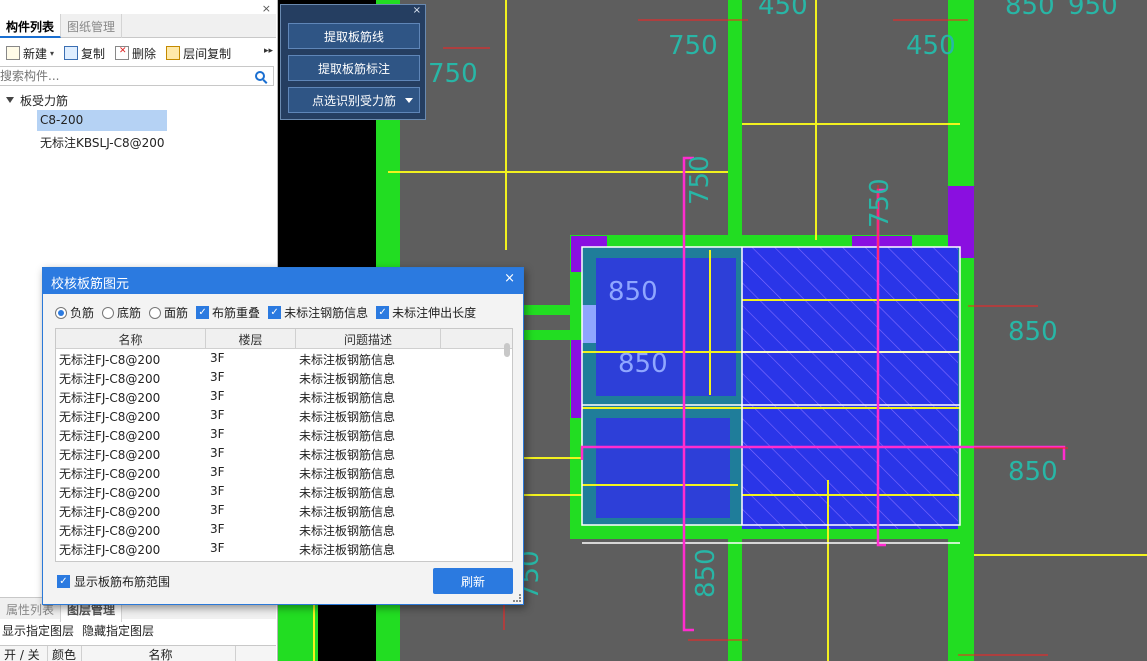 The height and width of the screenshot is (661, 1147). What do you see at coordinates (207, 53) in the screenshot?
I see `floor-copy-label: 层间复制` at bounding box center [207, 53].